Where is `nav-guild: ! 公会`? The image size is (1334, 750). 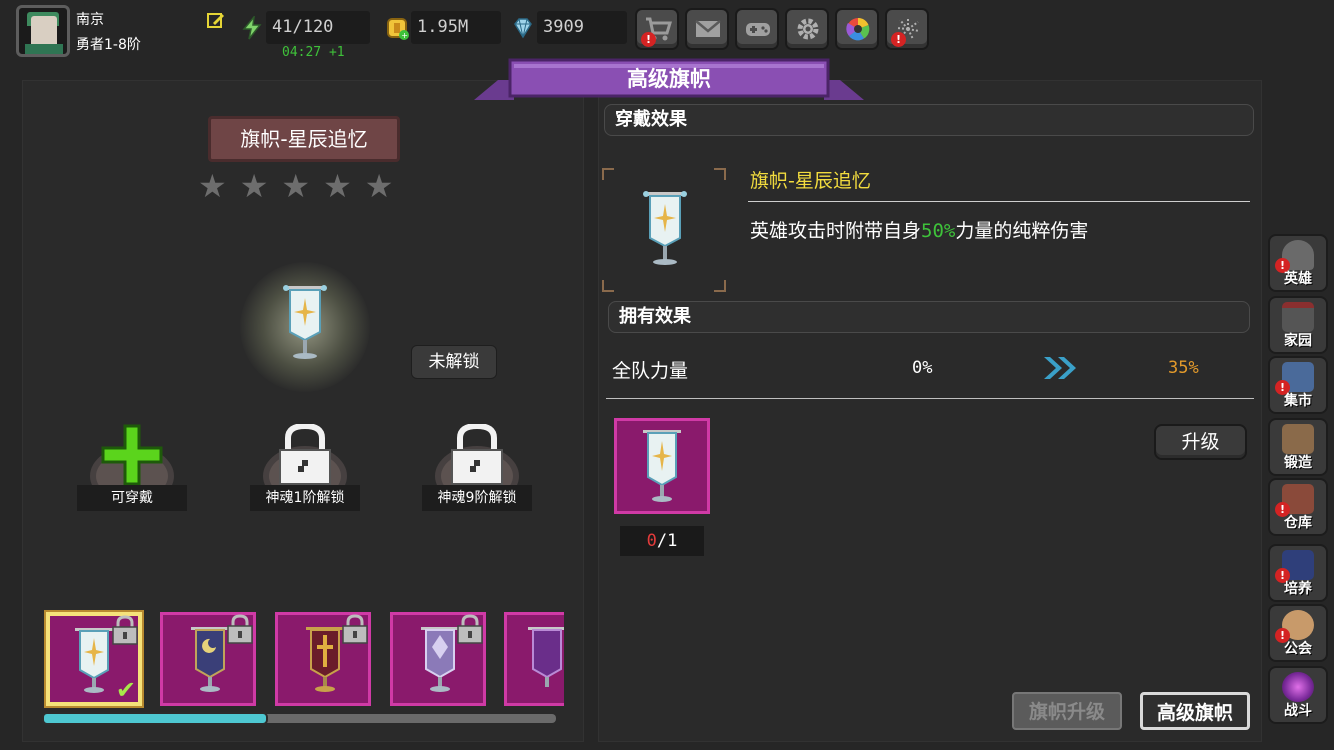
nav-guild: ! 公会 is located at coordinates (1298, 633).